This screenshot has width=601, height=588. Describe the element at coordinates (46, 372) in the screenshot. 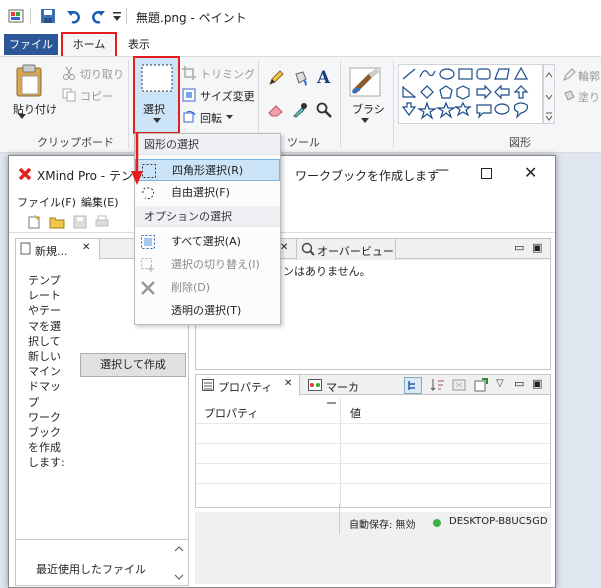

I see `template-description: テンプ レート やテー マを選 択して 新しい マイン ドマップ ワーク ブック を作成 します:` at that location.